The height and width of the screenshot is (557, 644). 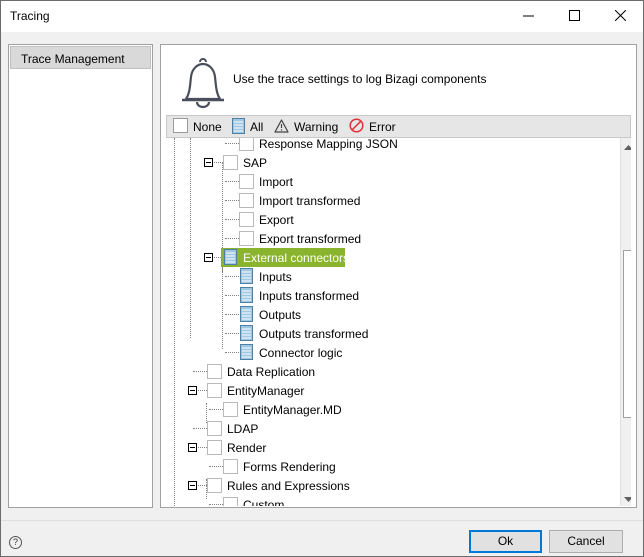 I want to click on help-circle-icon: ?, so click(x=15, y=542).